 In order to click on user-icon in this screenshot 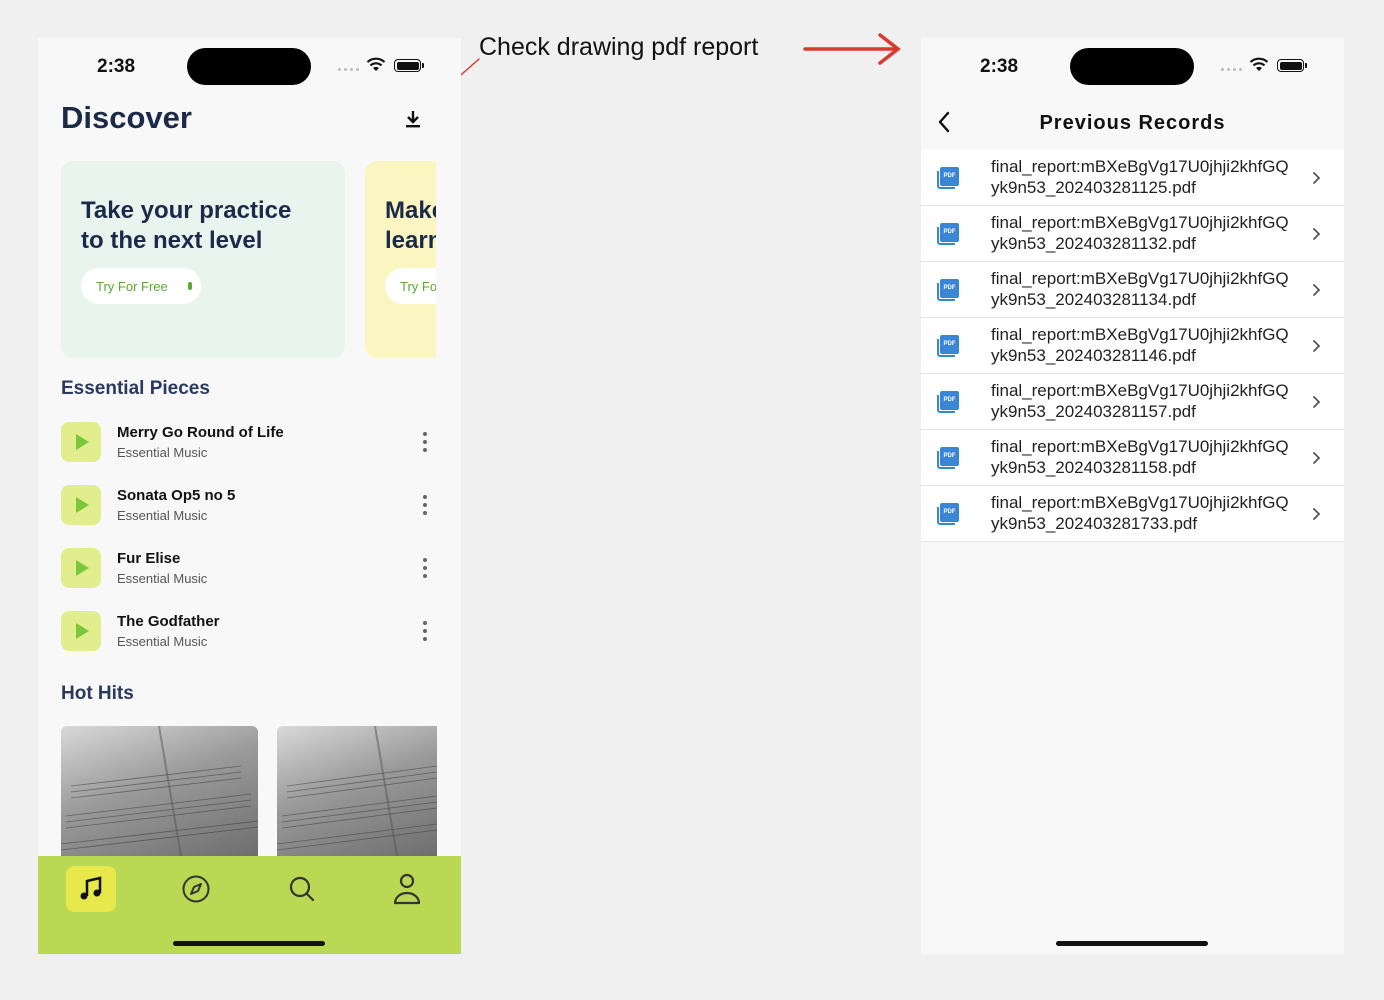, I will do `click(407, 889)`.